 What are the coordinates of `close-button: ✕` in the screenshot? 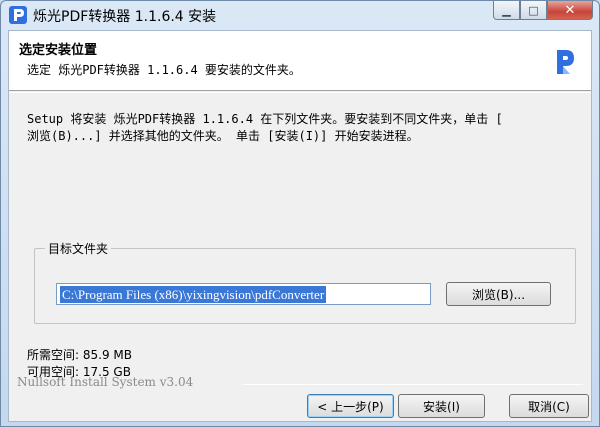 It's located at (570, 10).